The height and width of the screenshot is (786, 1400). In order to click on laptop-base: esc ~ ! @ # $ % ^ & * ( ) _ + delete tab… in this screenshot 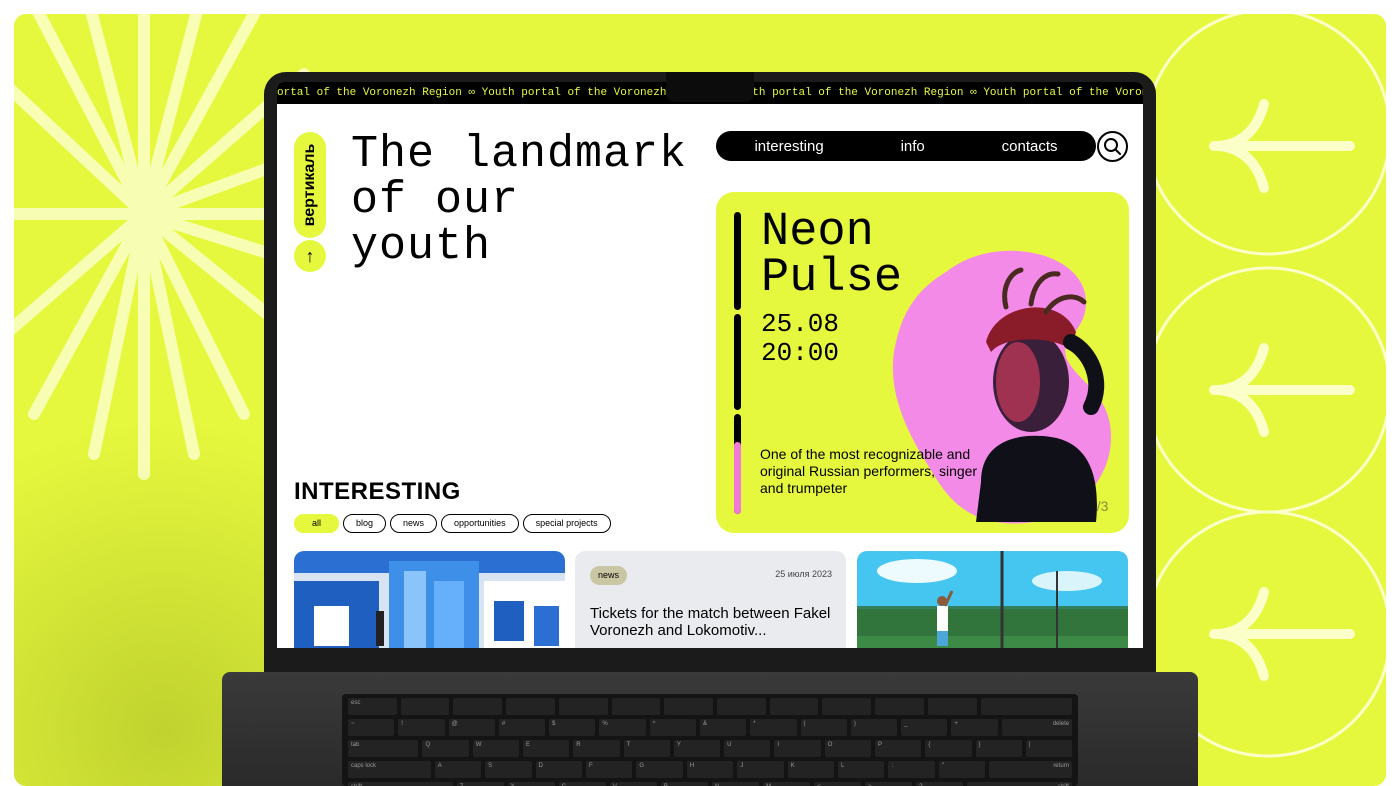, I will do `click(710, 729)`.